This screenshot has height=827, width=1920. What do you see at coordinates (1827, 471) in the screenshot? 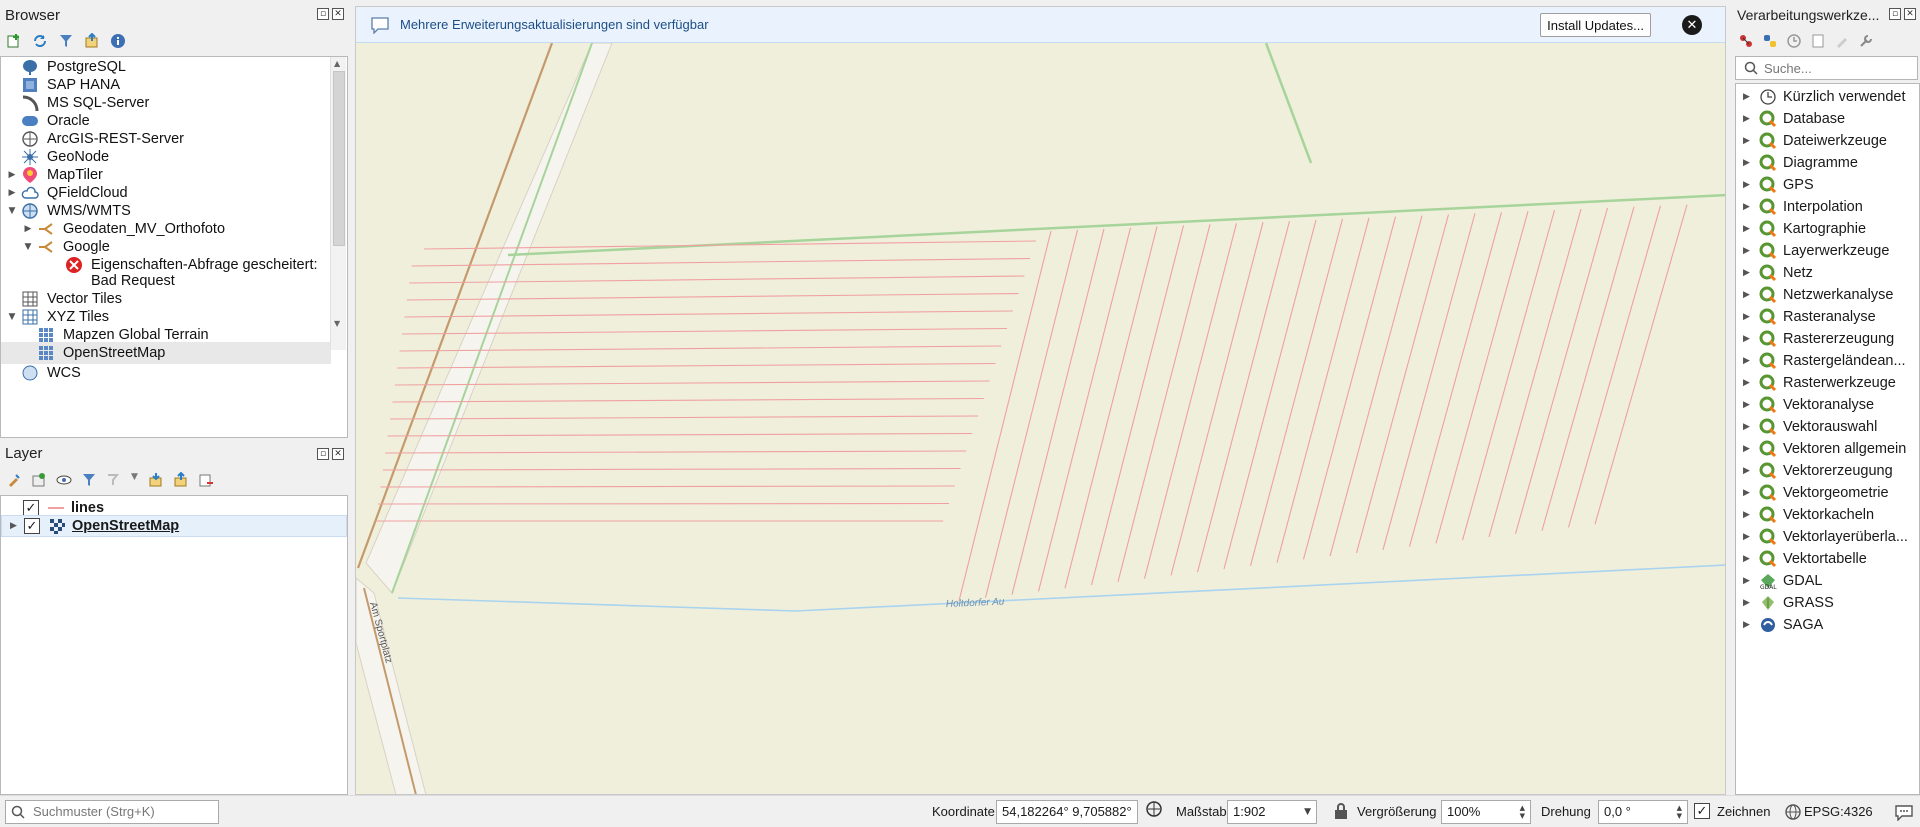
I see `processing-group-vektorerzeugung: ▶ Vektorerzeugung` at bounding box center [1827, 471].